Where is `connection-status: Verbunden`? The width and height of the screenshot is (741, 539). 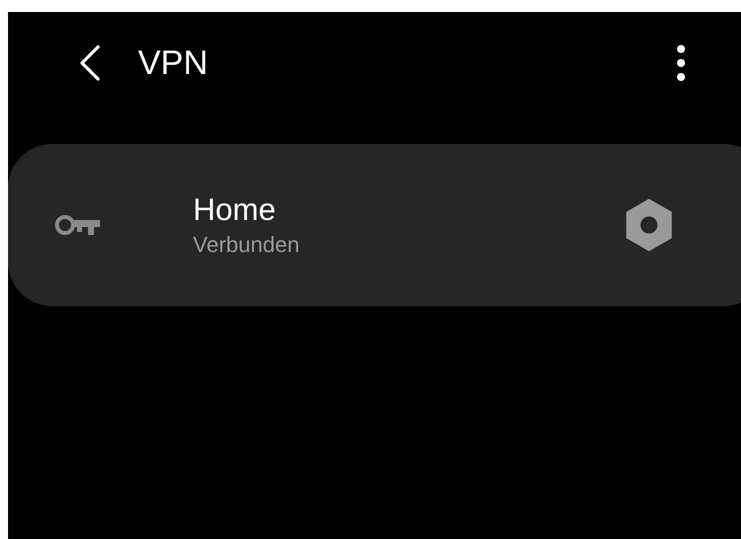 connection-status: Verbunden is located at coordinates (246, 245).